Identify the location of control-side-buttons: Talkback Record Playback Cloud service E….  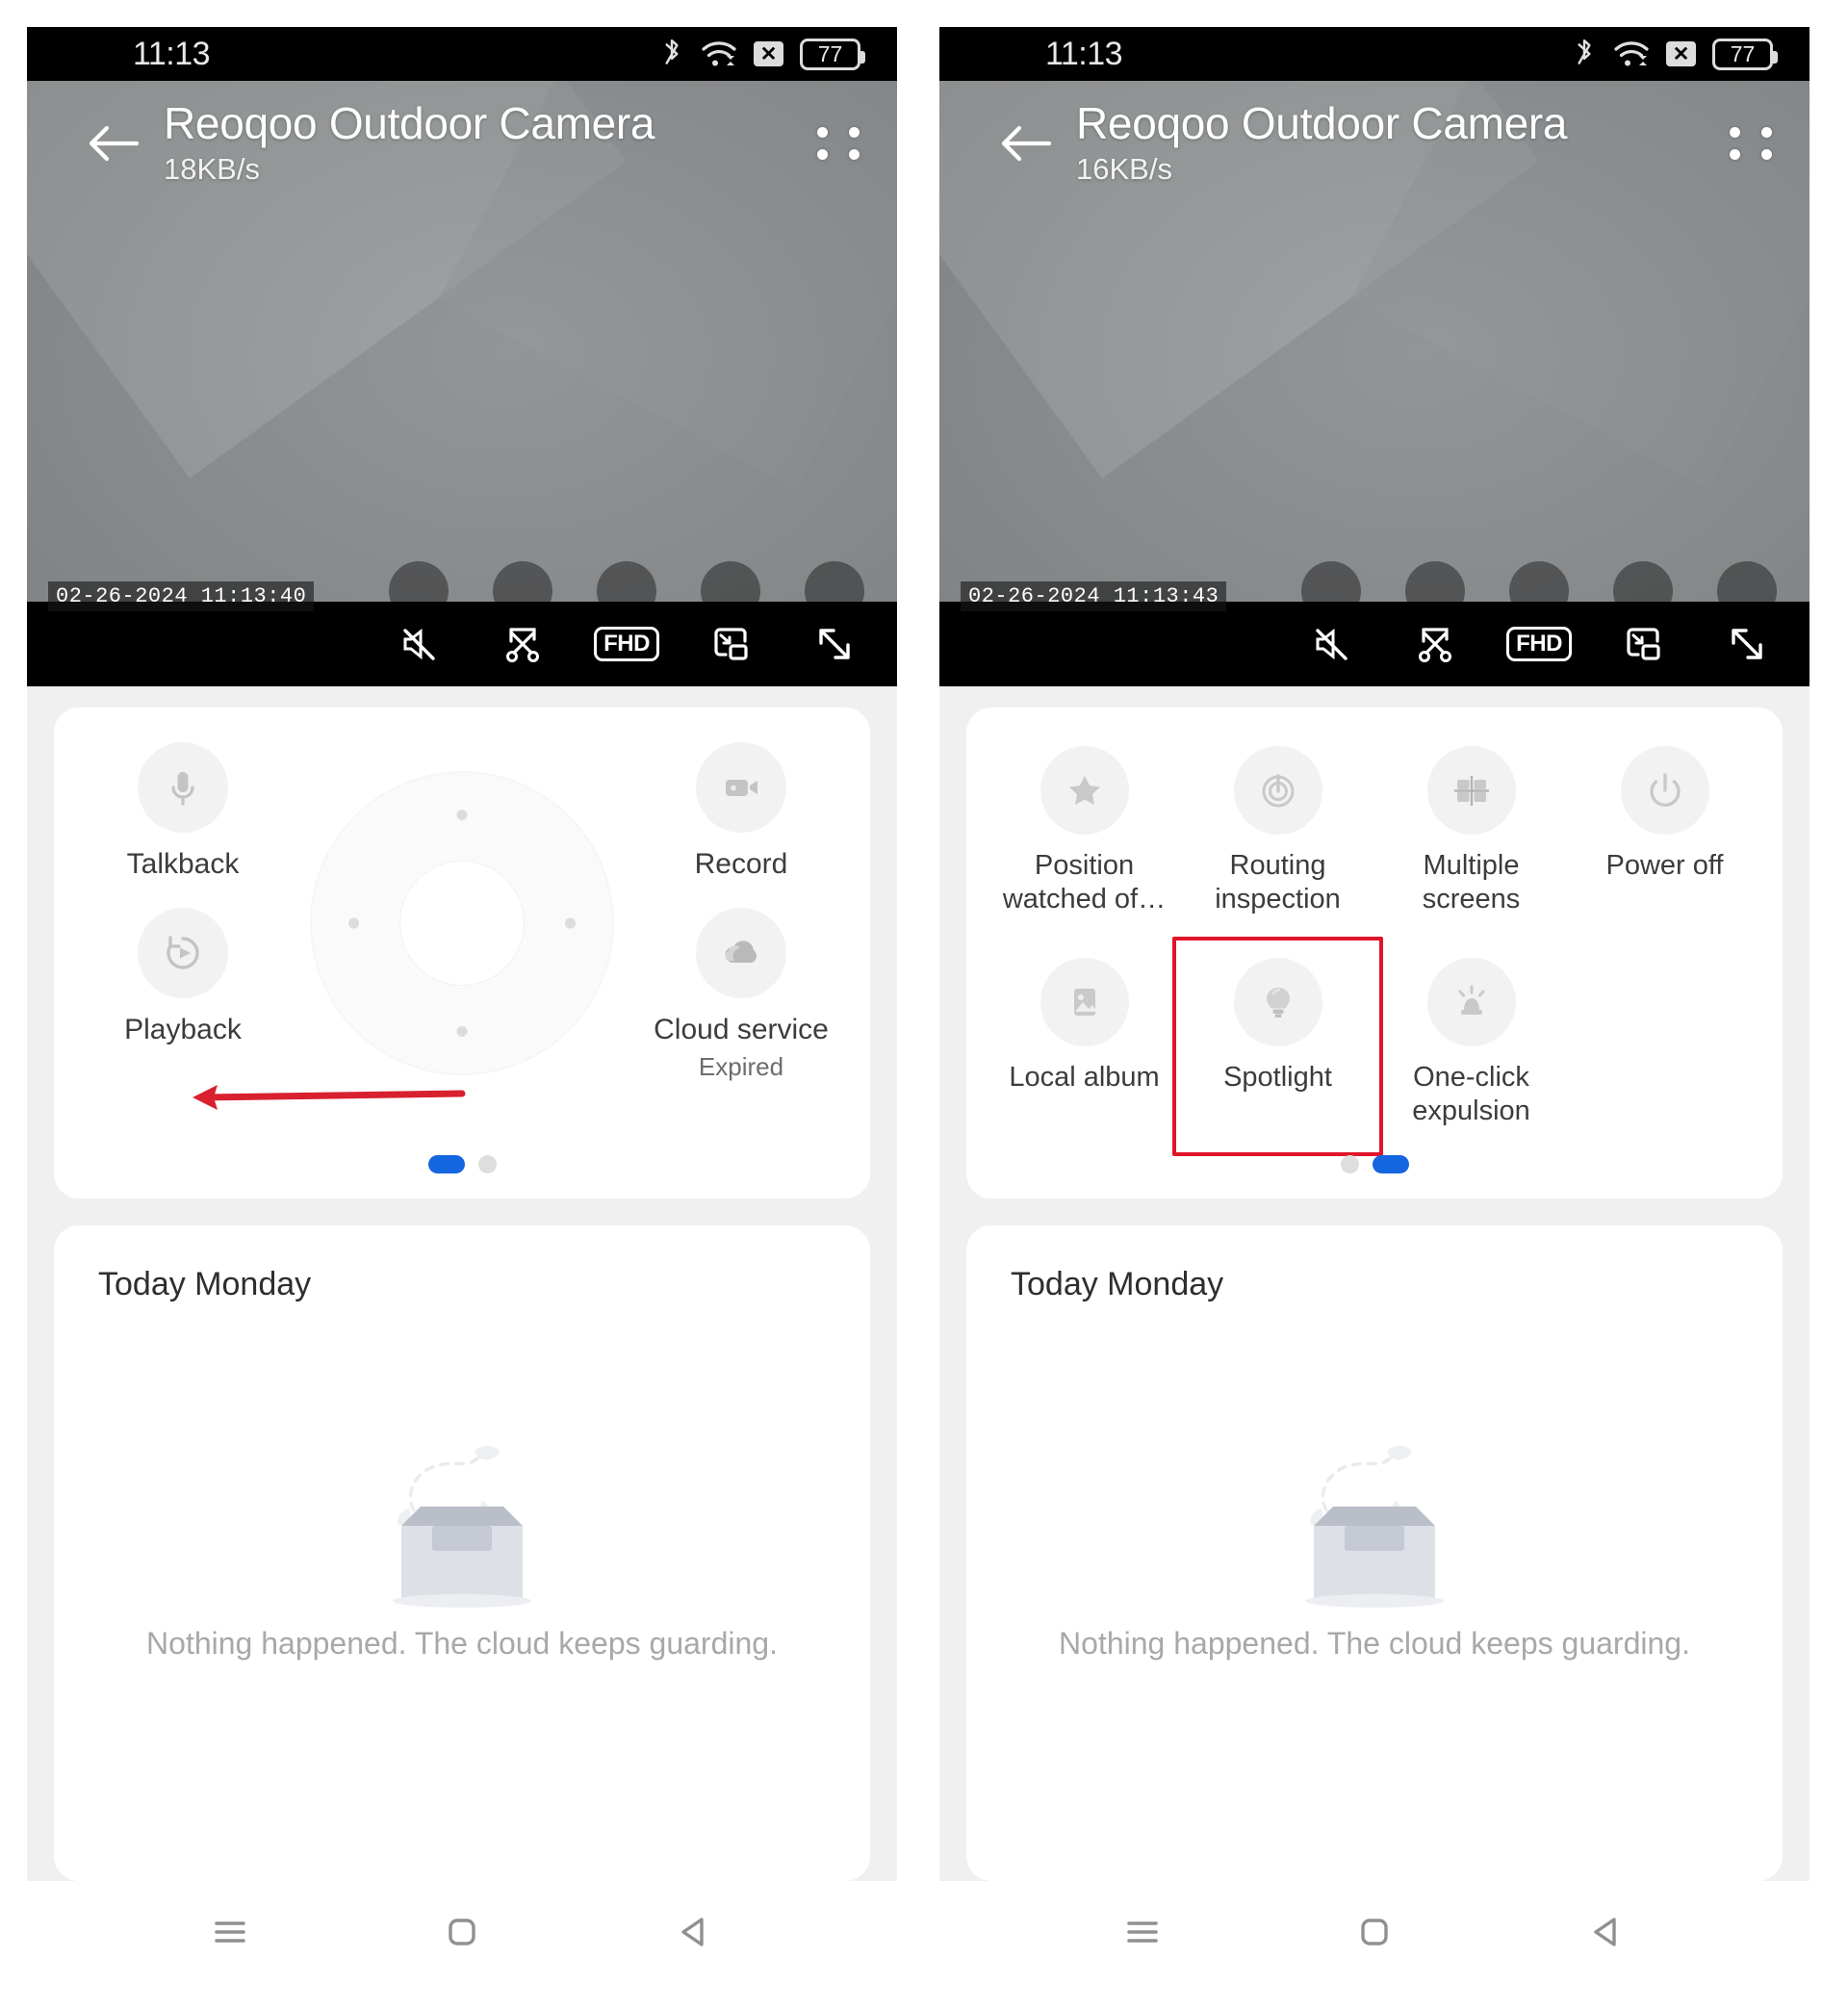
(462, 907).